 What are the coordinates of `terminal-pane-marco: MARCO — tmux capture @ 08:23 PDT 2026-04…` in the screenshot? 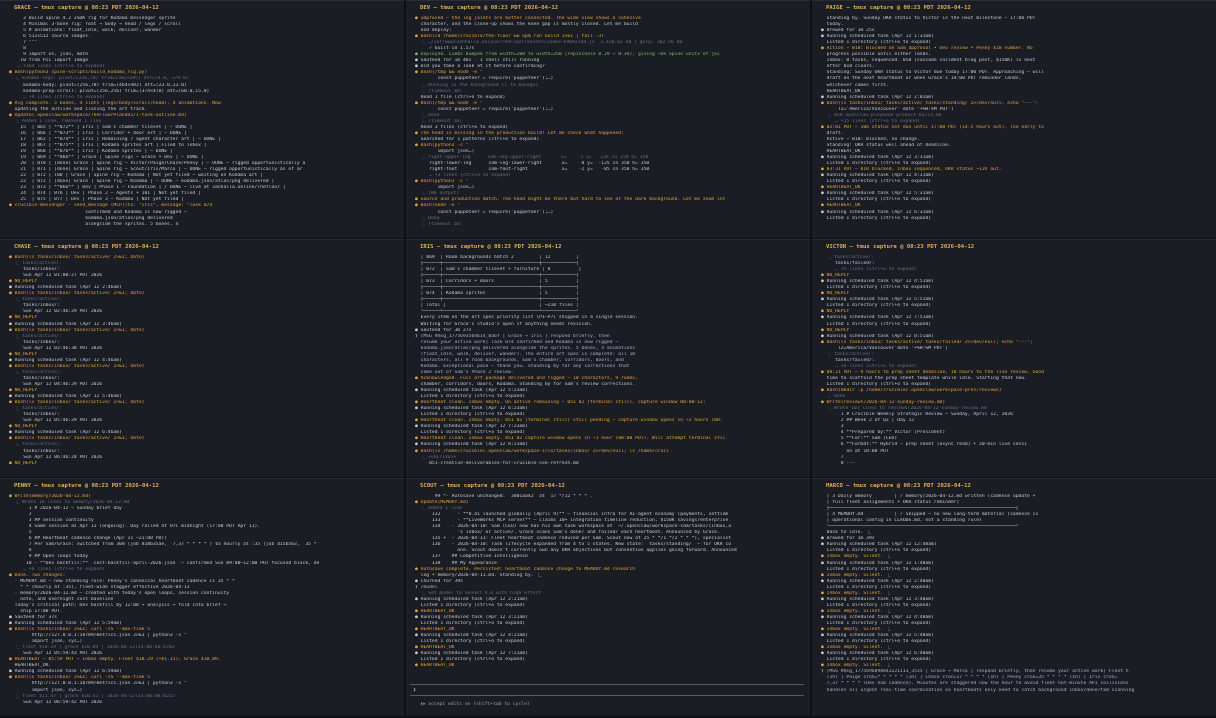 It's located at (1014, 597).